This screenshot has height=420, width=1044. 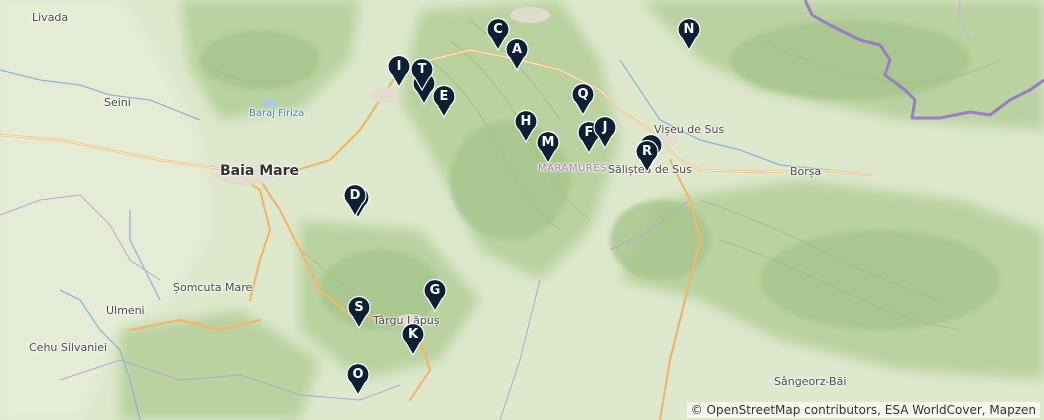 I want to click on map-marker-g: G, so click(x=435, y=295).